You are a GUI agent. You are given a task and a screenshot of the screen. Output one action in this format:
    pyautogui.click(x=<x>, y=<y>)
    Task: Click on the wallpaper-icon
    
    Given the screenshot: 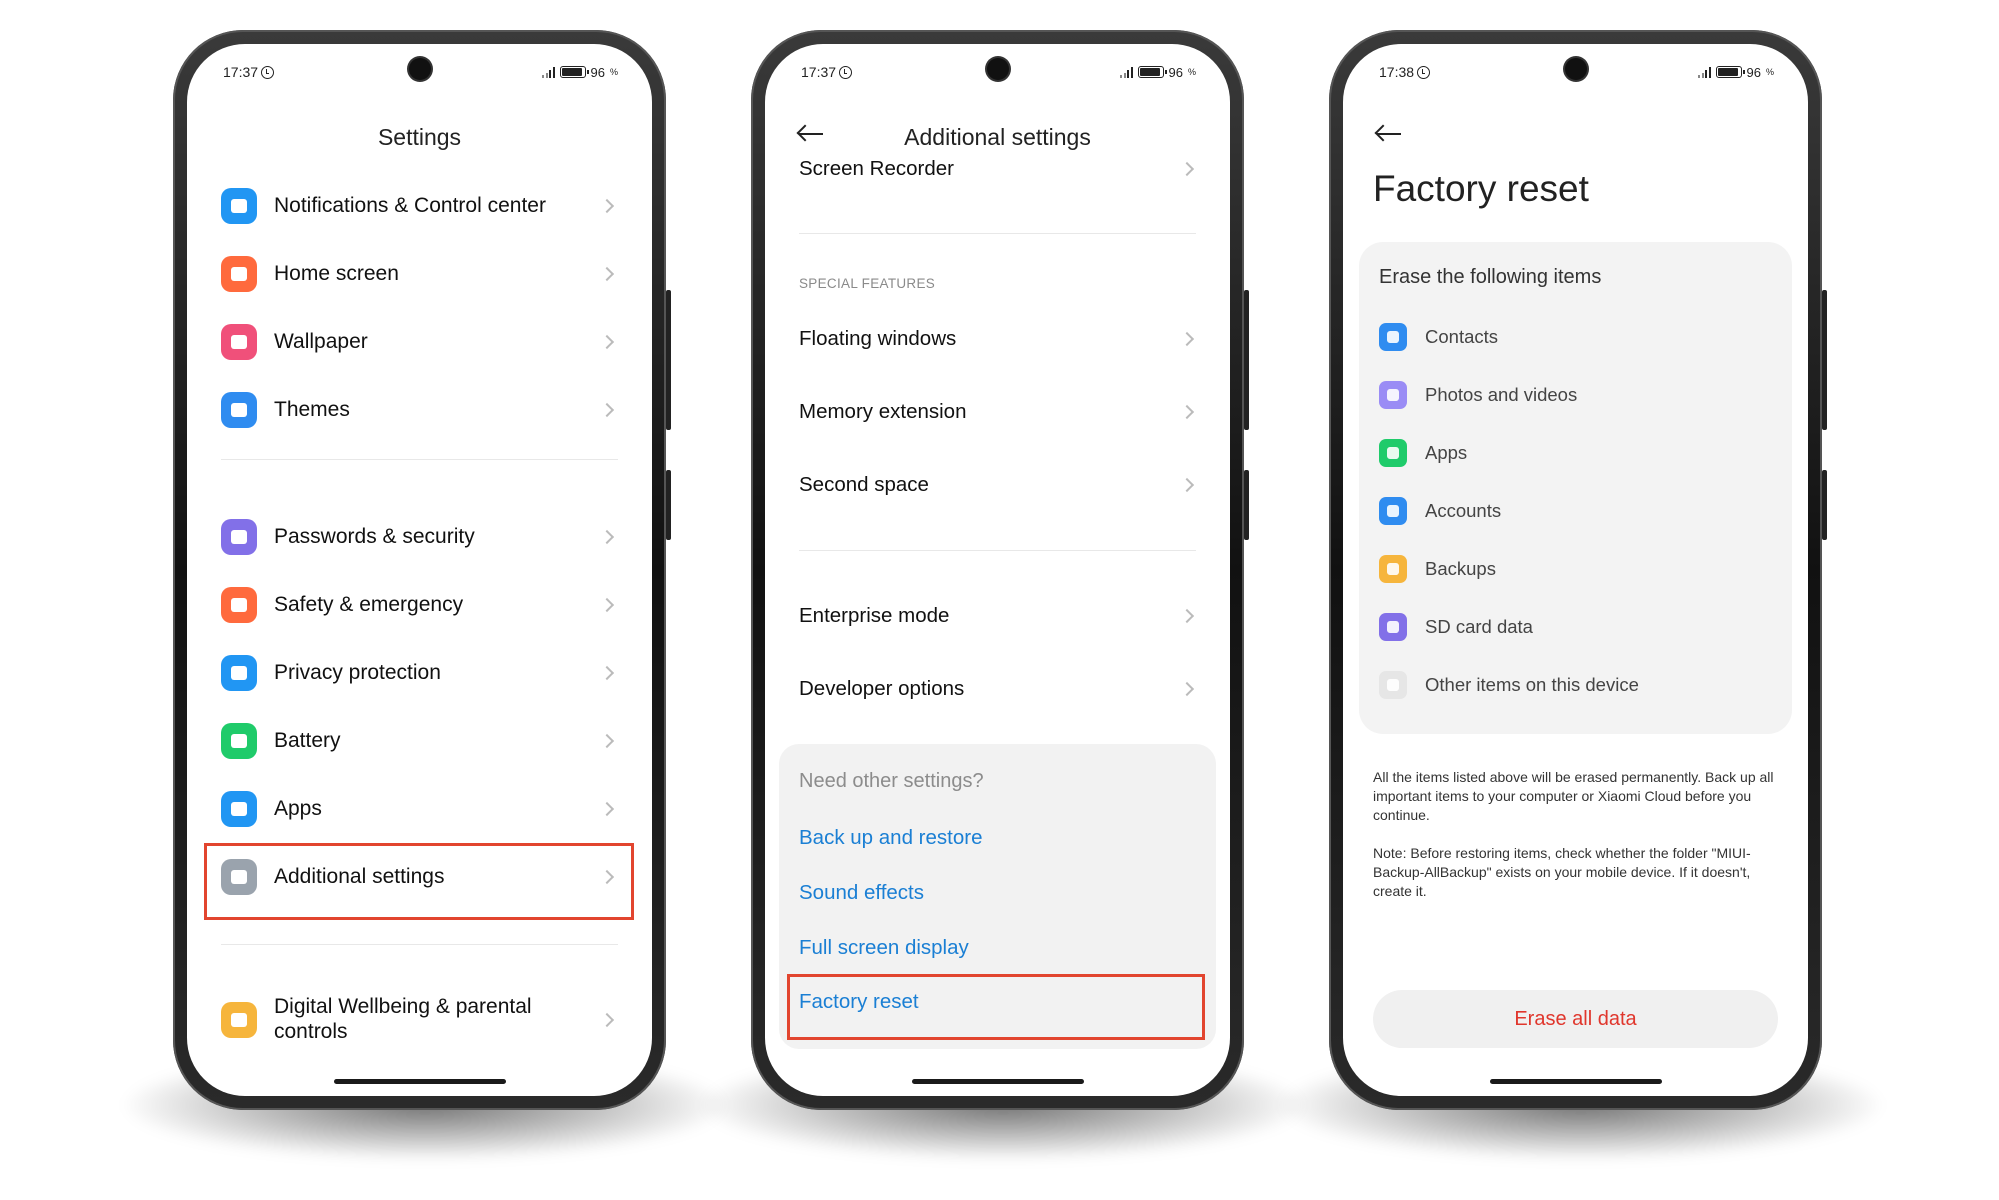 What is the action you would take?
    pyautogui.click(x=239, y=342)
    